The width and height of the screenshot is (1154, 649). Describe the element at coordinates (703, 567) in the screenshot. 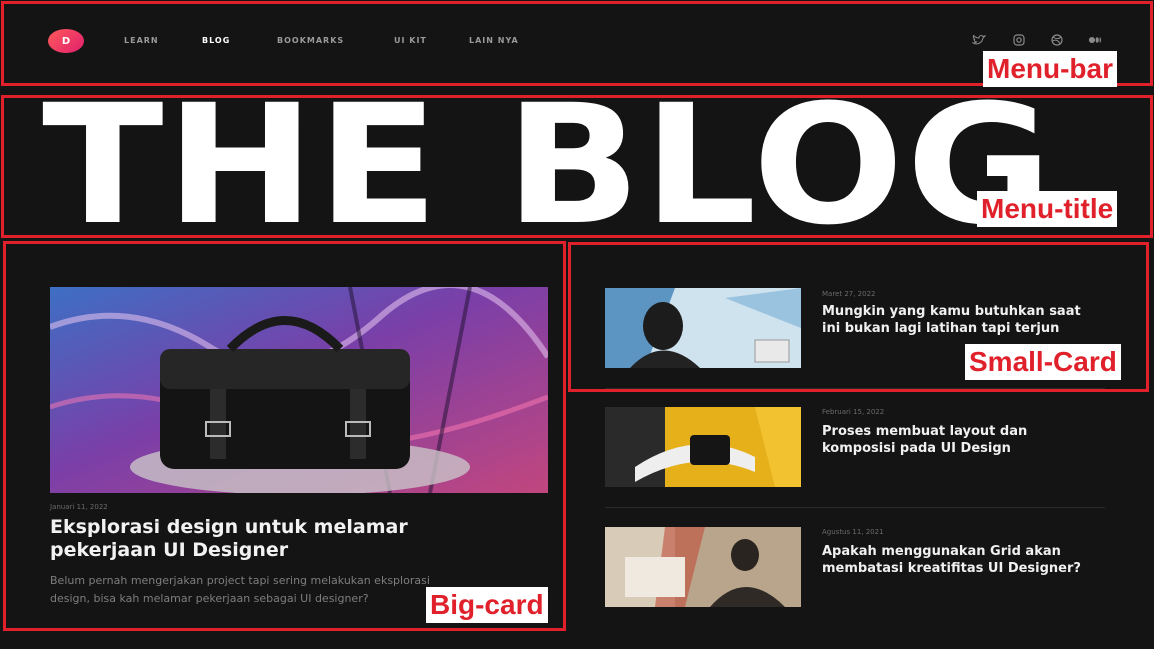

I see `small-card-3-image` at that location.